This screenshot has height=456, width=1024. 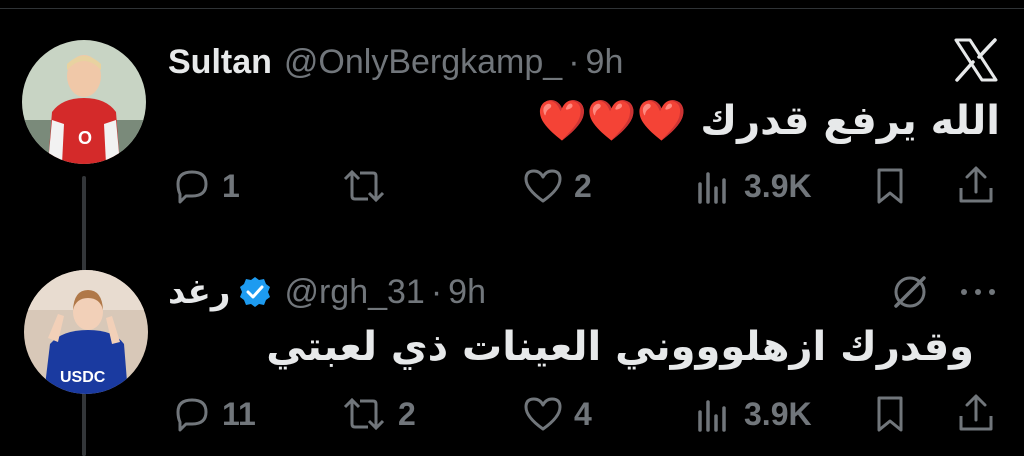 I want to click on avatar-sultan: O, so click(x=84, y=102).